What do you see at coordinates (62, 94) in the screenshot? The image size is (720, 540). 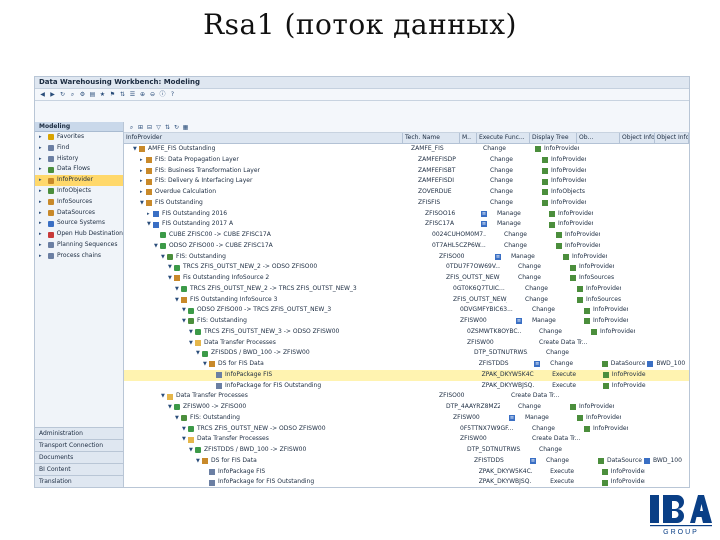 I see `refresh-icon: ↻` at bounding box center [62, 94].